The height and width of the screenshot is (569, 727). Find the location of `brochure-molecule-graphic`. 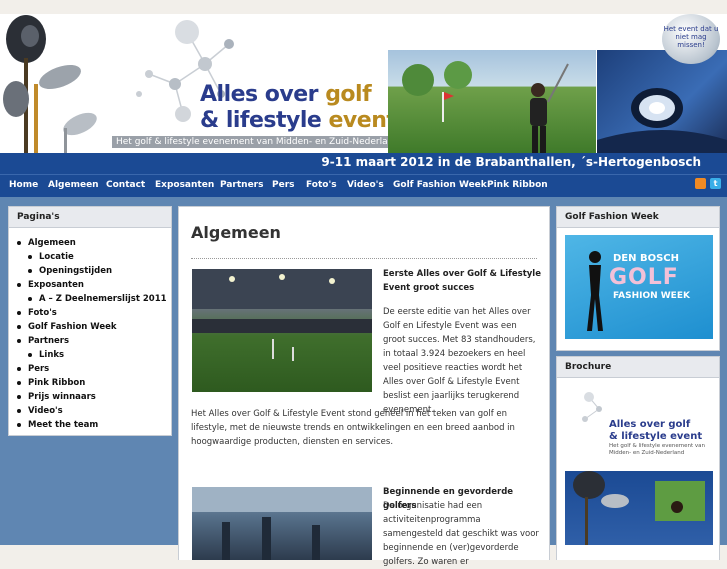

brochure-molecule-graphic is located at coordinates (592, 407).